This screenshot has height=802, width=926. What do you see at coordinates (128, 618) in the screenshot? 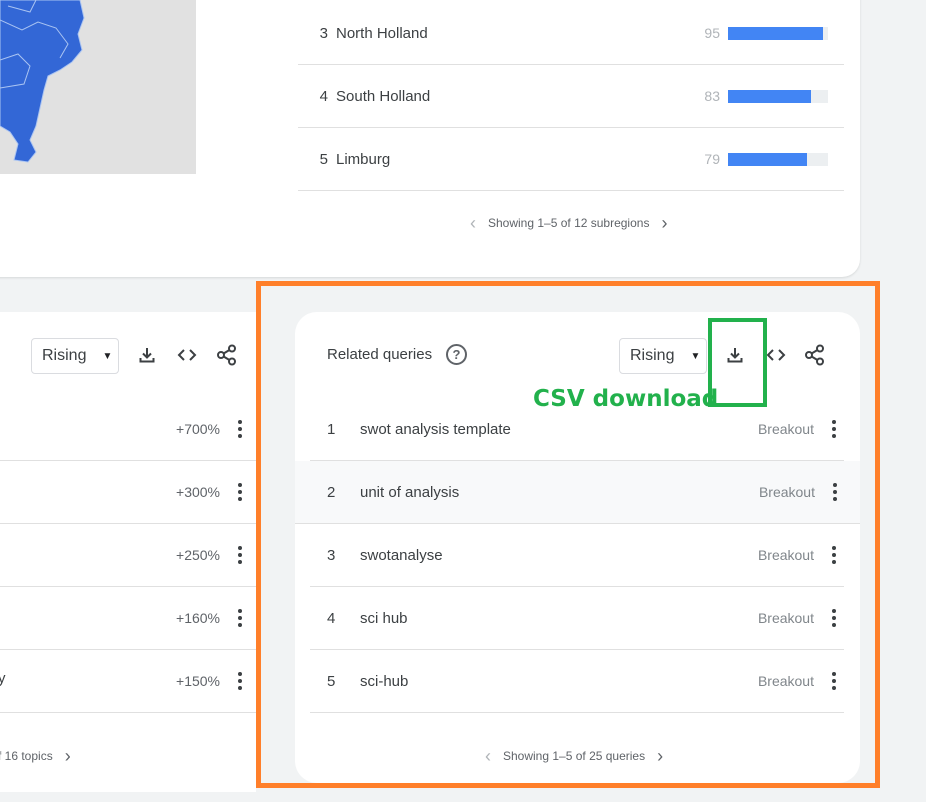
I see `topic-row: +160%` at bounding box center [128, 618].